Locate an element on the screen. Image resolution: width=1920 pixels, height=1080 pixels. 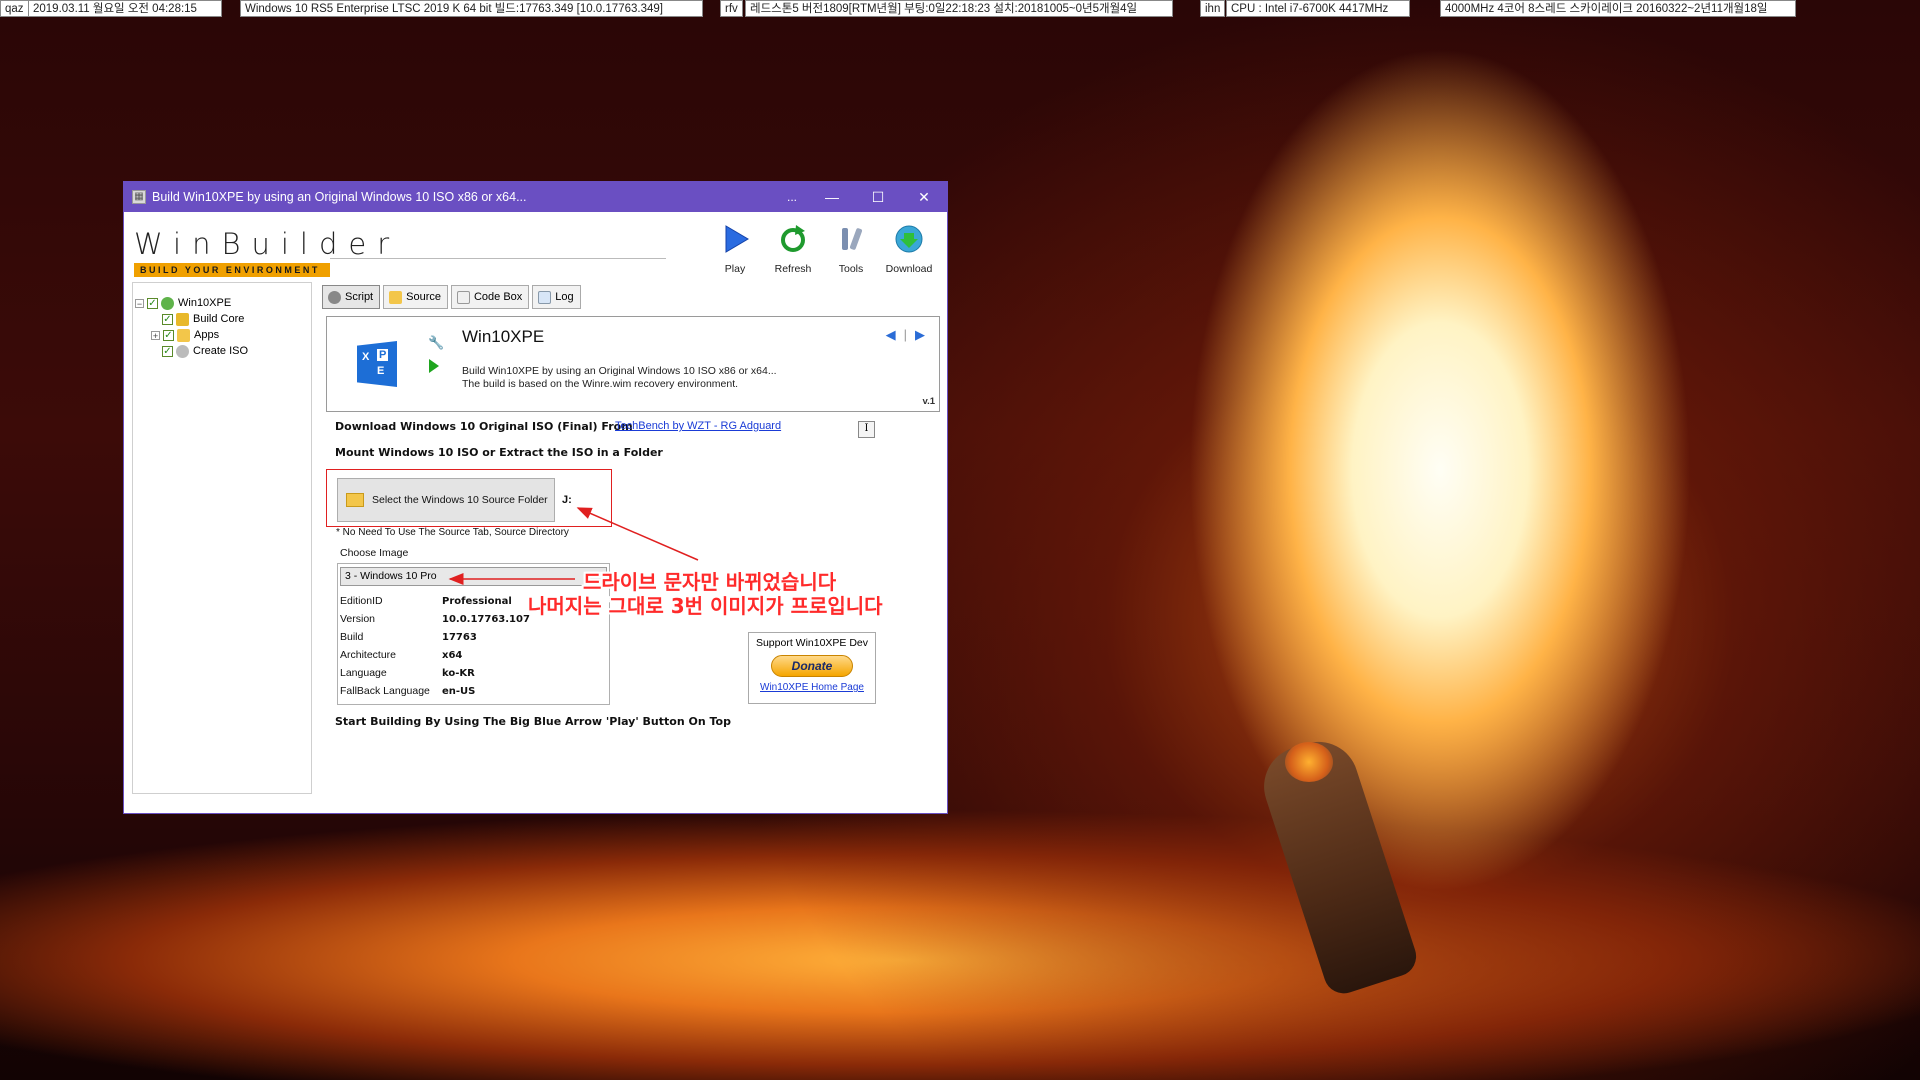
project-icon is located at coordinates (167, 303).